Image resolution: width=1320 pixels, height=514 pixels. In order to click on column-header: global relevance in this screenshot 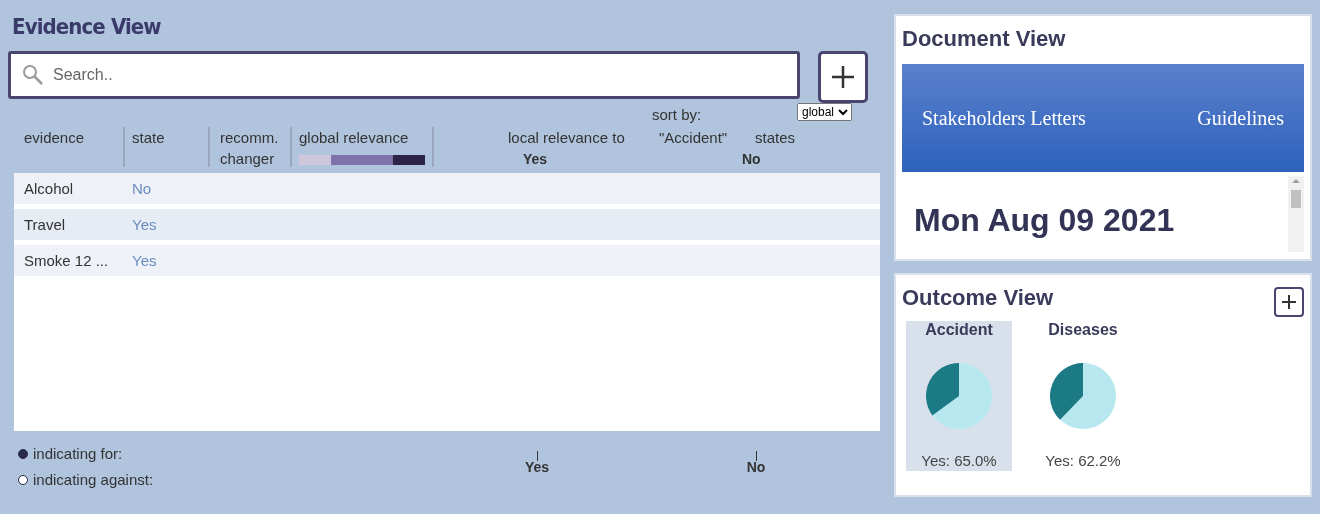, I will do `click(354, 138)`.